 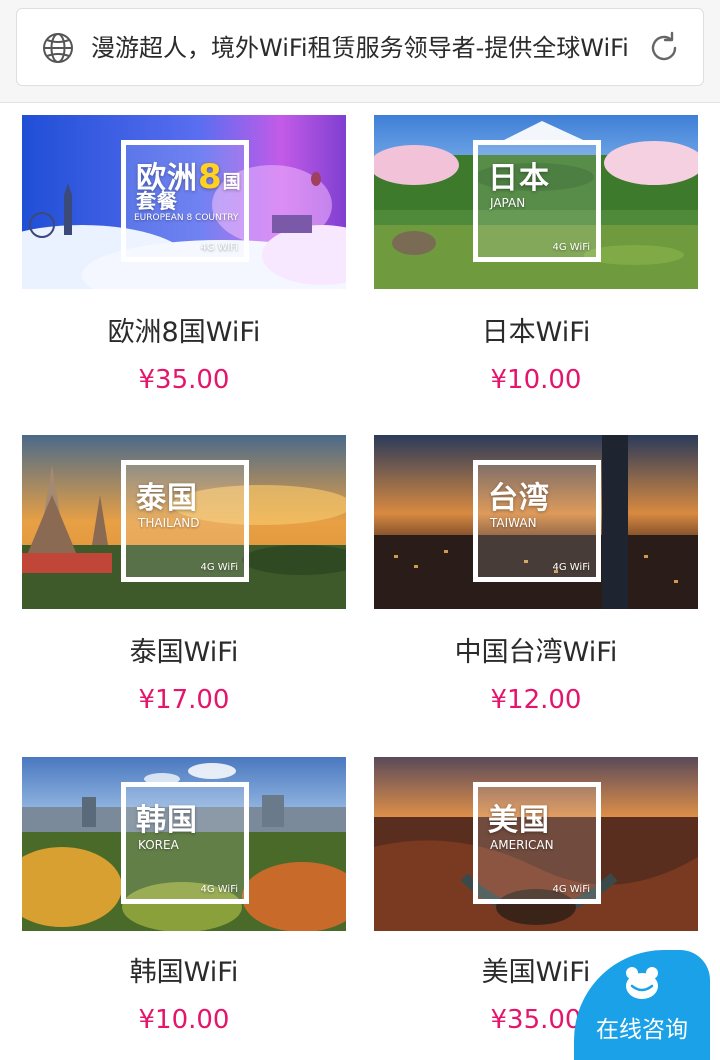 I want to click on product-name: 日本WiFi, so click(x=536, y=333).